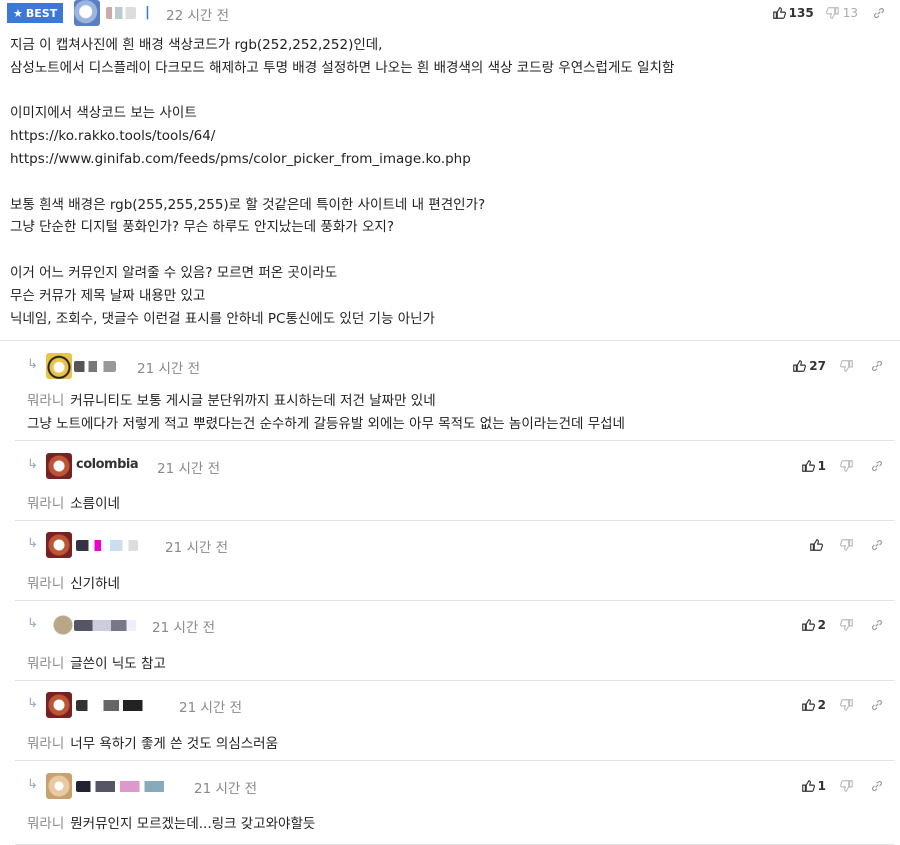  What do you see at coordinates (454, 640) in the screenshot?
I see `reply-comment: ↳ 21 시간 전 2 뭐라니 글쓴이 닉도 참고` at bounding box center [454, 640].